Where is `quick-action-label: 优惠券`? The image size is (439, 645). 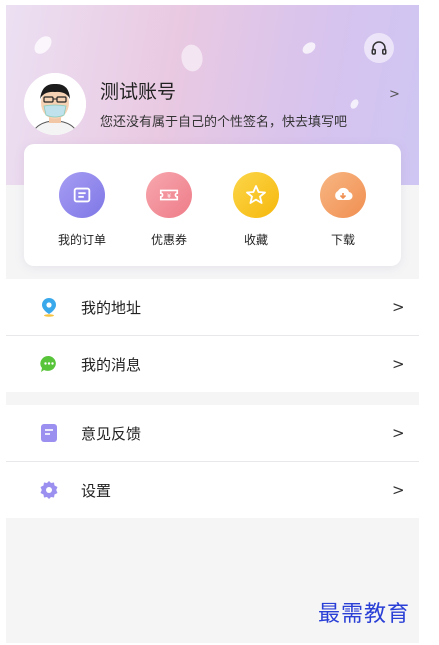
quick-action-label: 优惠券 is located at coordinates (168, 240).